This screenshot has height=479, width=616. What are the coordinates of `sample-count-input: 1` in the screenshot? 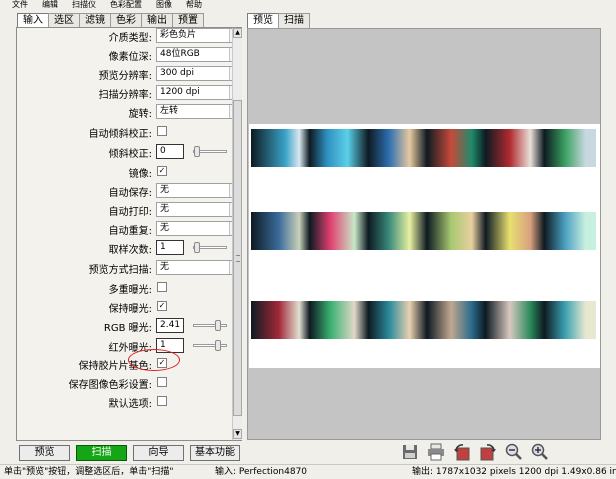 It's located at (170, 247).